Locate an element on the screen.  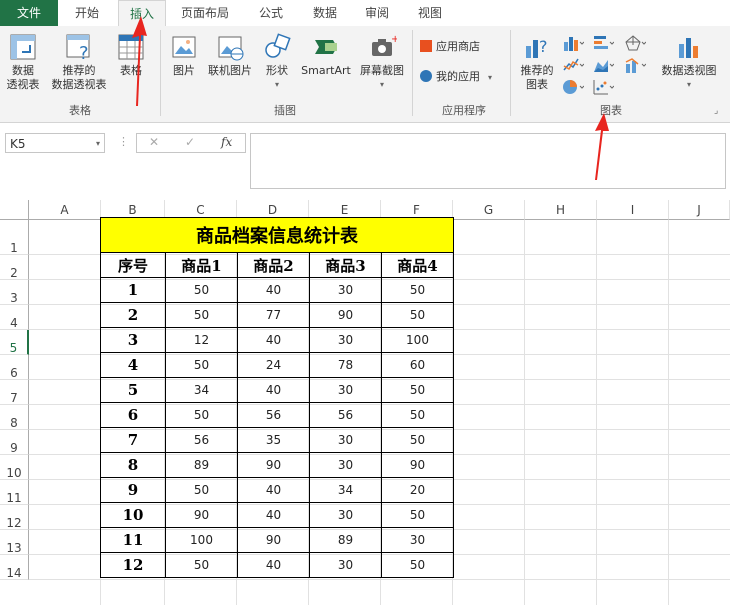
table-cell-index: 1 is located at coordinates (133, 290).